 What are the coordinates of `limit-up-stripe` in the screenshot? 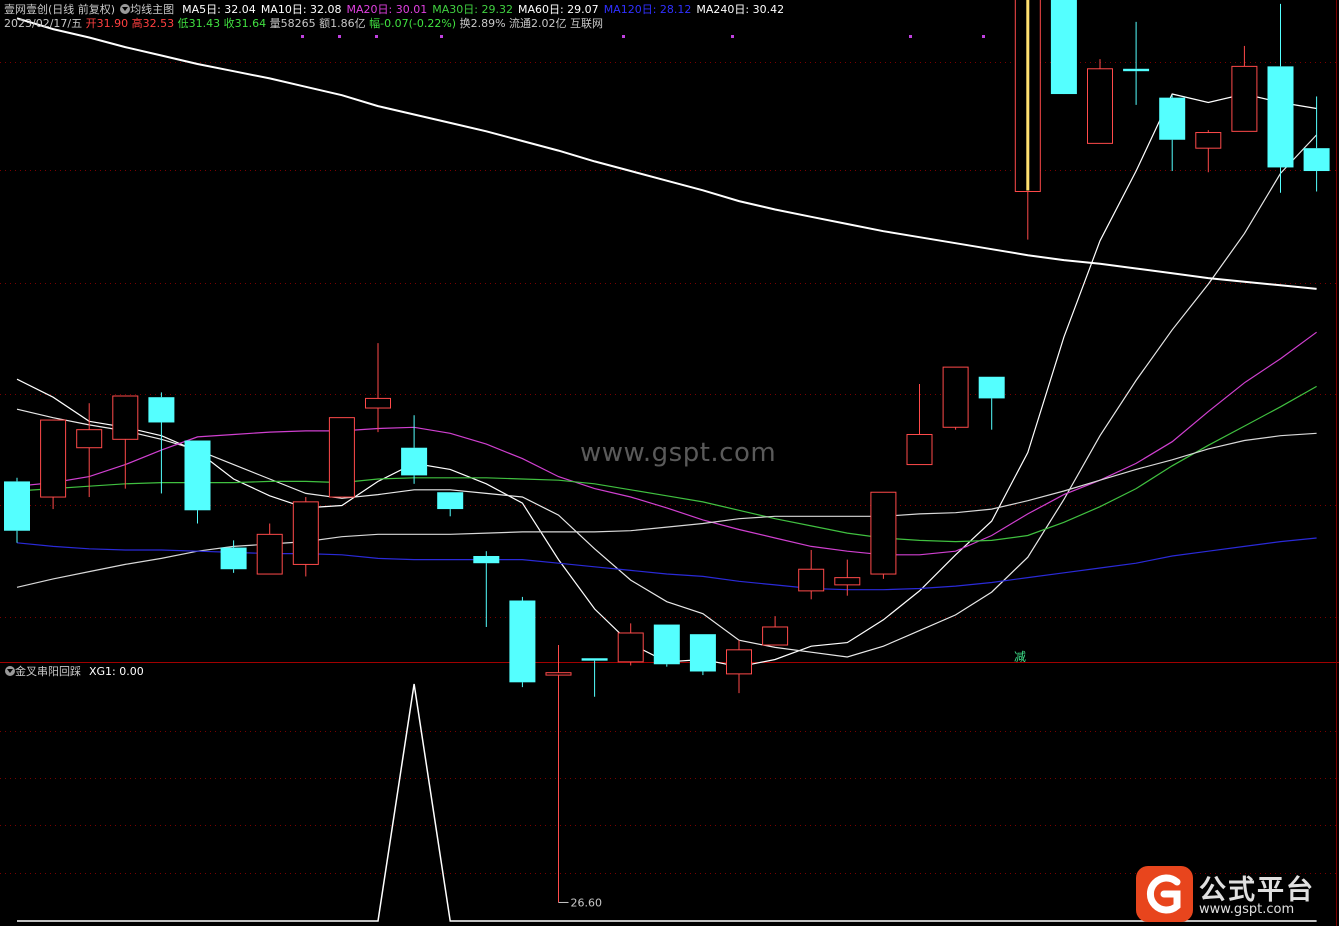 It's located at (1028, 95).